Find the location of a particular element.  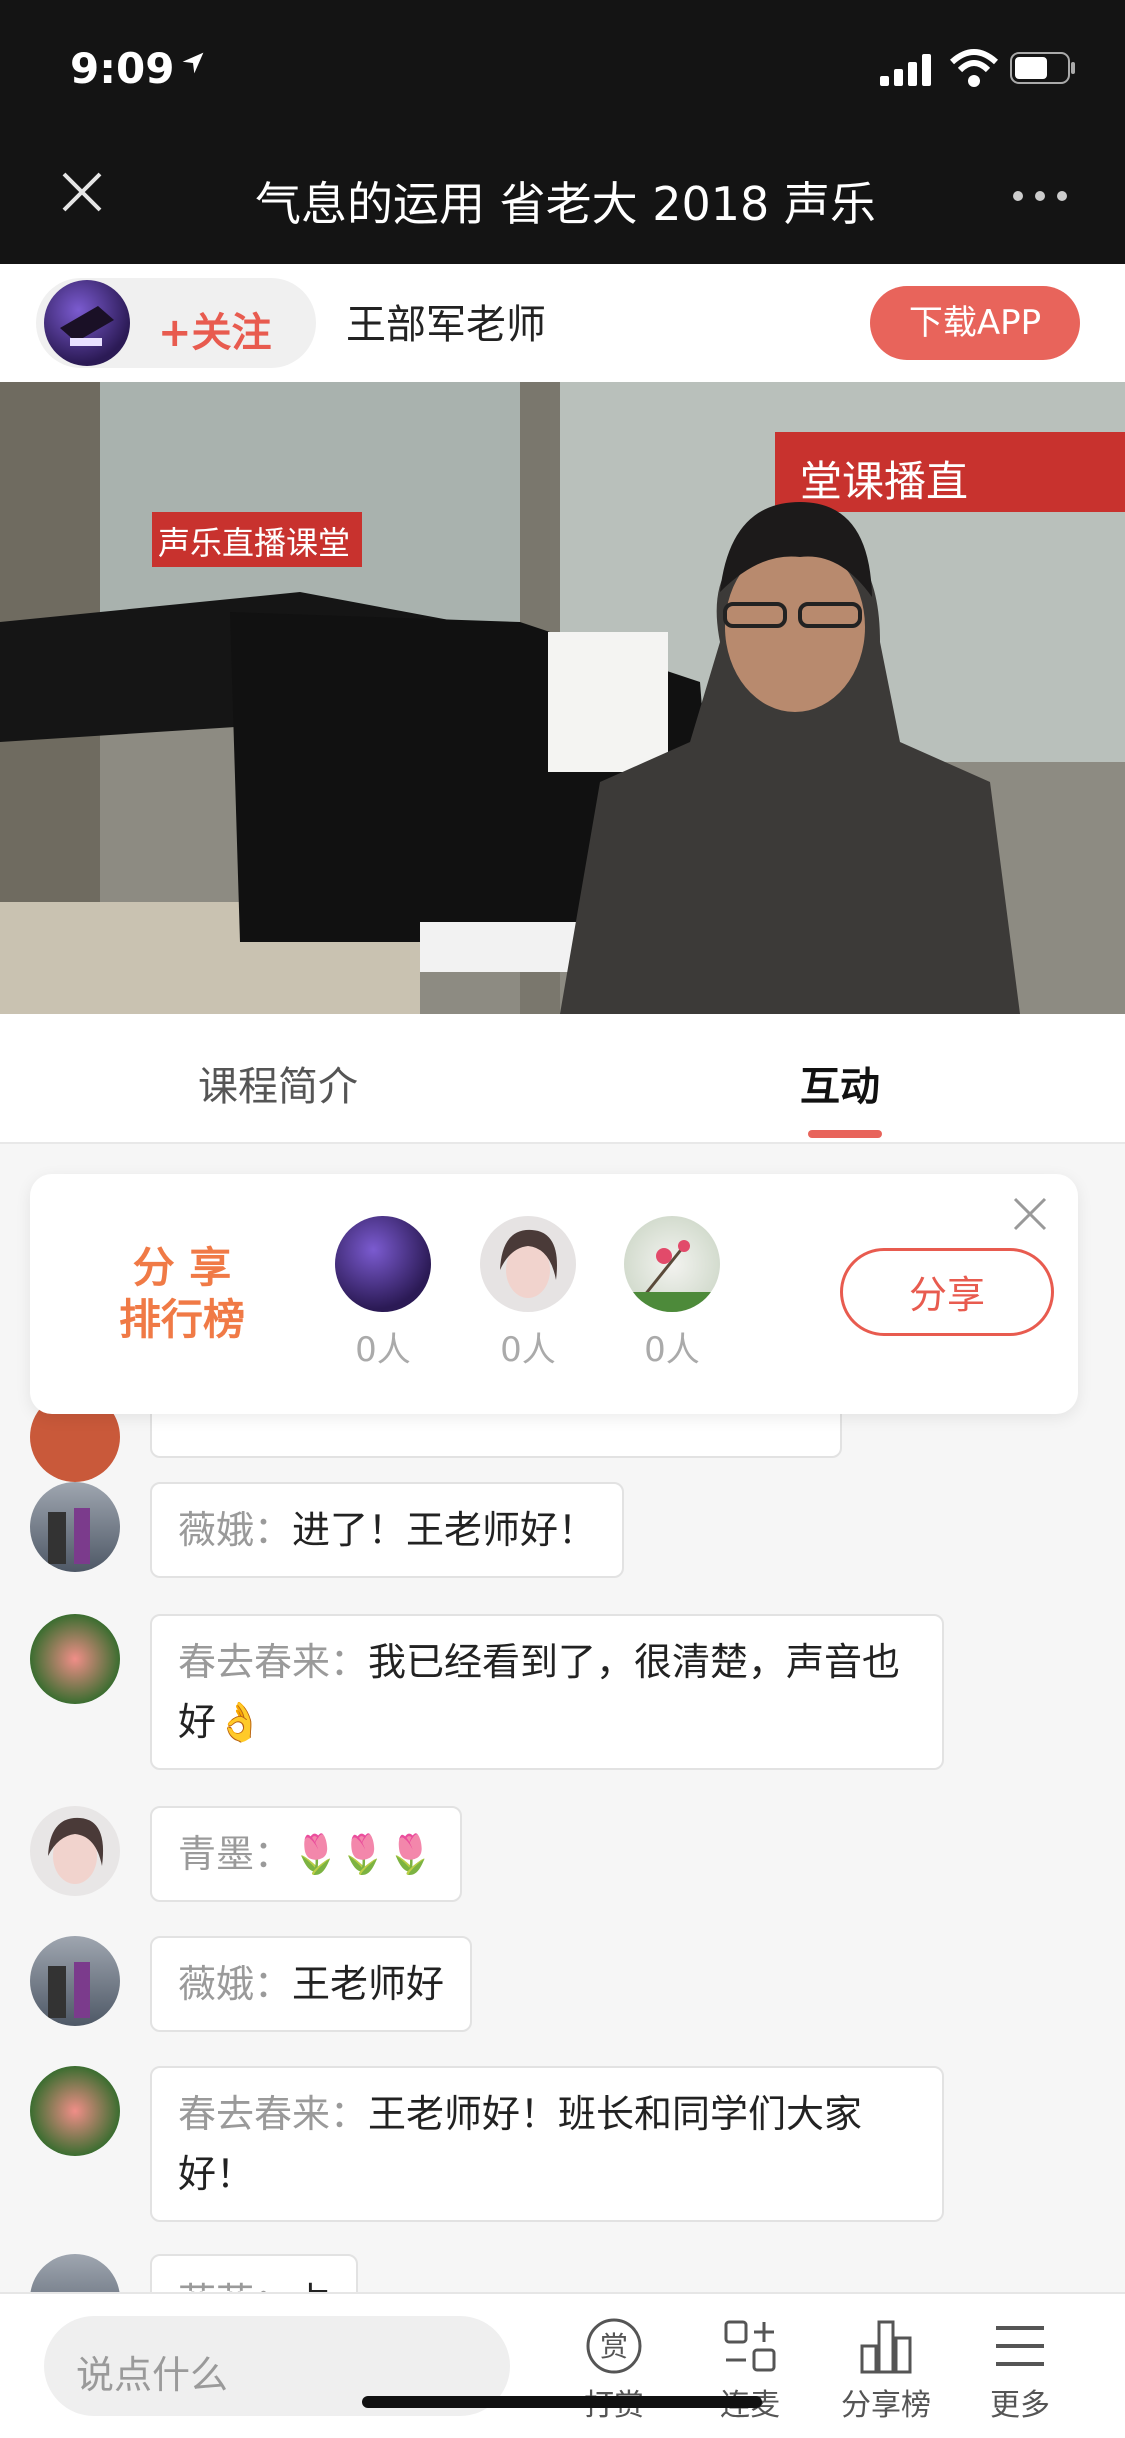

teacher-avatar is located at coordinates (87, 323).